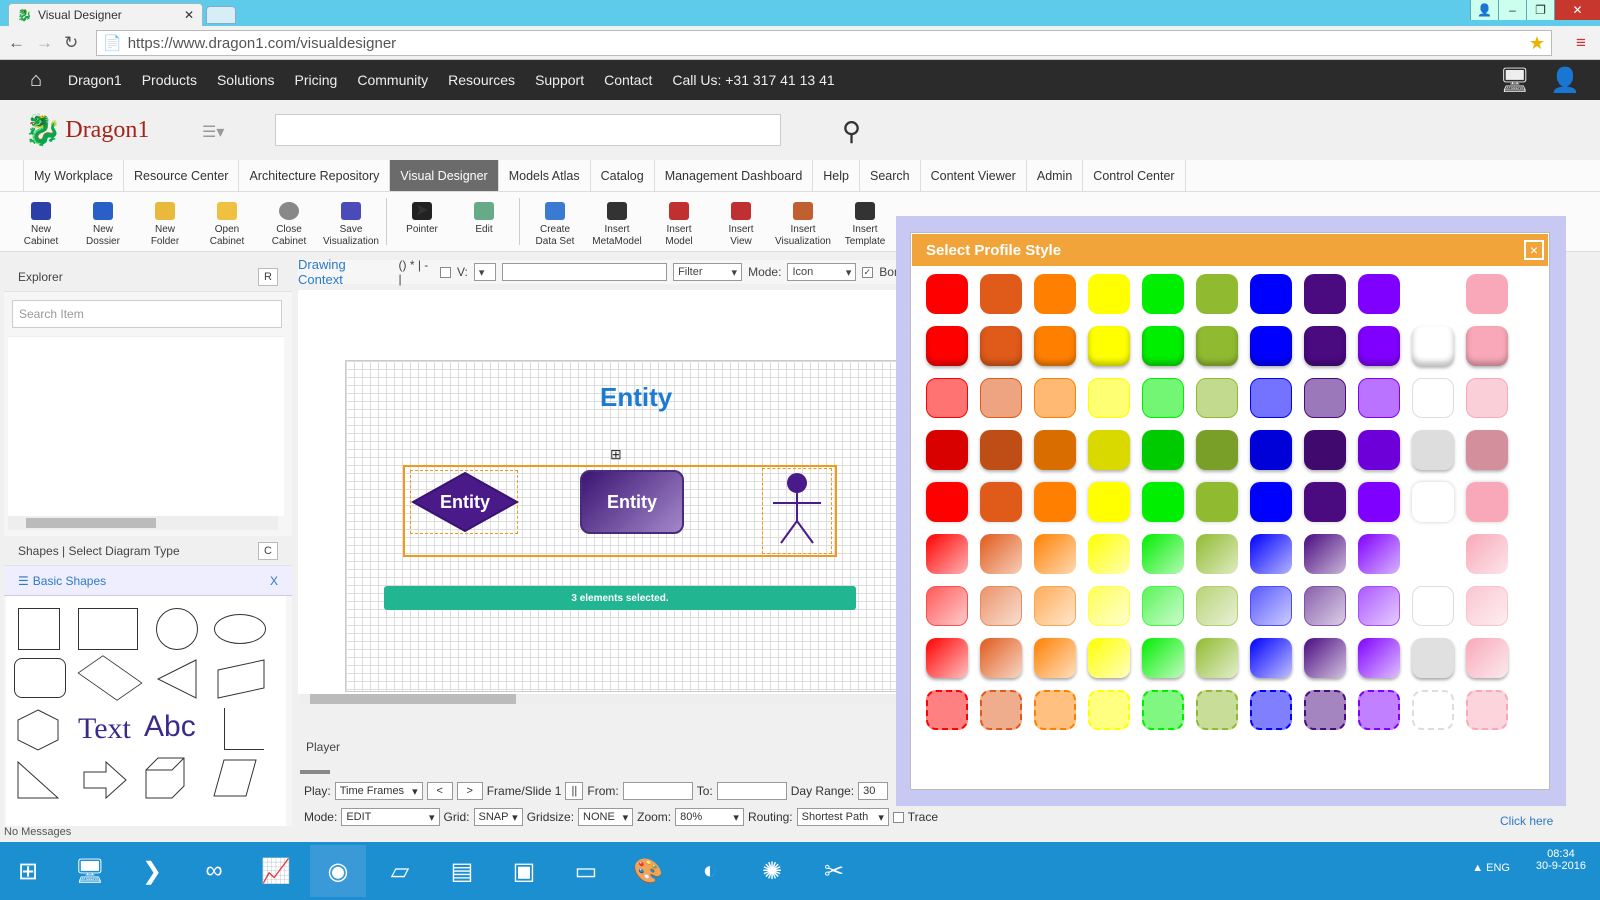  I want to click on shape-rounded-rect, so click(40, 678).